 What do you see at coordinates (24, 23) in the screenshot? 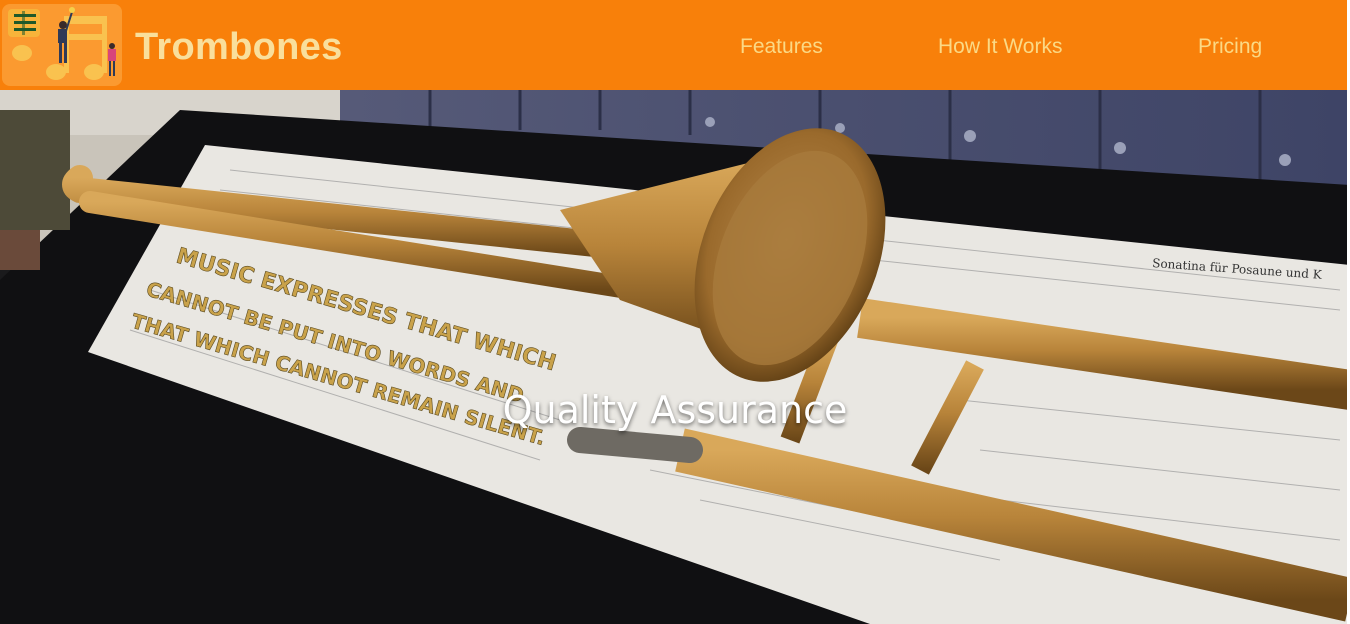
I see `hamburger-menu-icon` at bounding box center [24, 23].